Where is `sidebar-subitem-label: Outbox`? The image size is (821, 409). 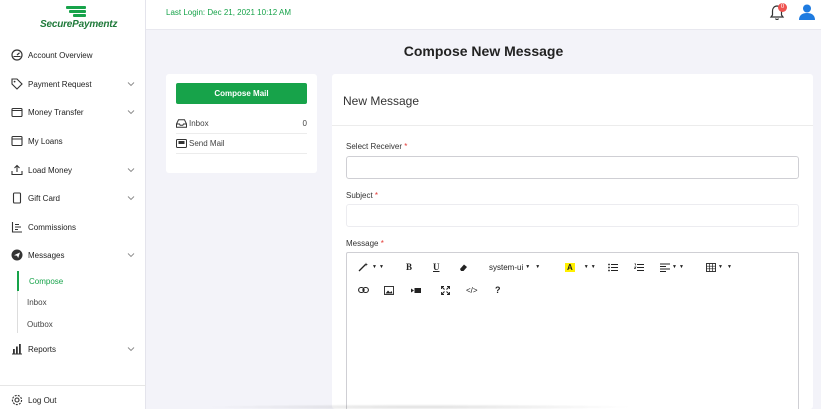 sidebar-subitem-label: Outbox is located at coordinates (40, 324).